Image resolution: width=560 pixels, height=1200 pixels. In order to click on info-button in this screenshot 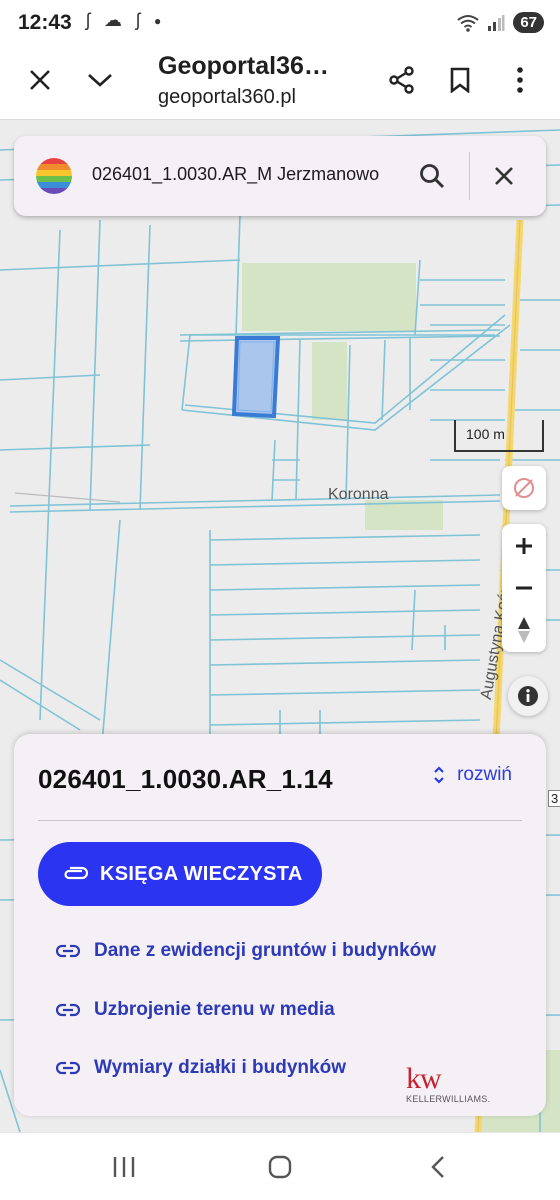, I will do `click(528, 696)`.